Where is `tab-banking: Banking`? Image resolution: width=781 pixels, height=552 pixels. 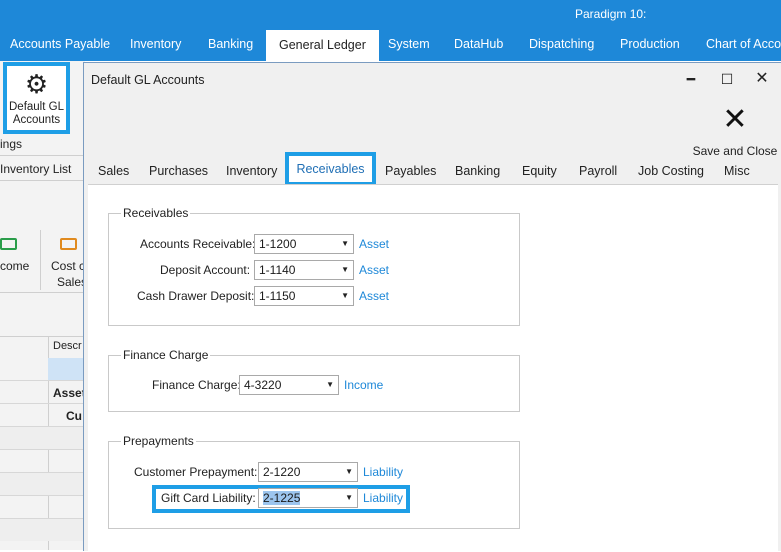
tab-banking: Banking is located at coordinates (477, 171).